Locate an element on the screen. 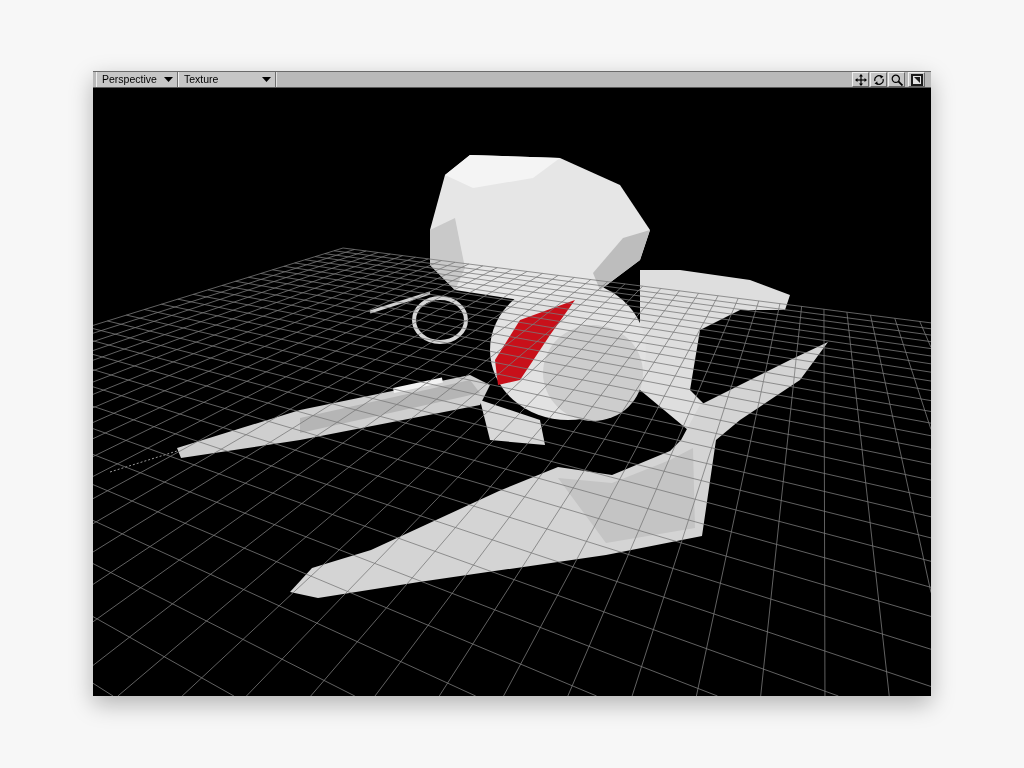 This screenshot has height=768, width=1024. render-mode-dropdown: Texture is located at coordinates (227, 79).